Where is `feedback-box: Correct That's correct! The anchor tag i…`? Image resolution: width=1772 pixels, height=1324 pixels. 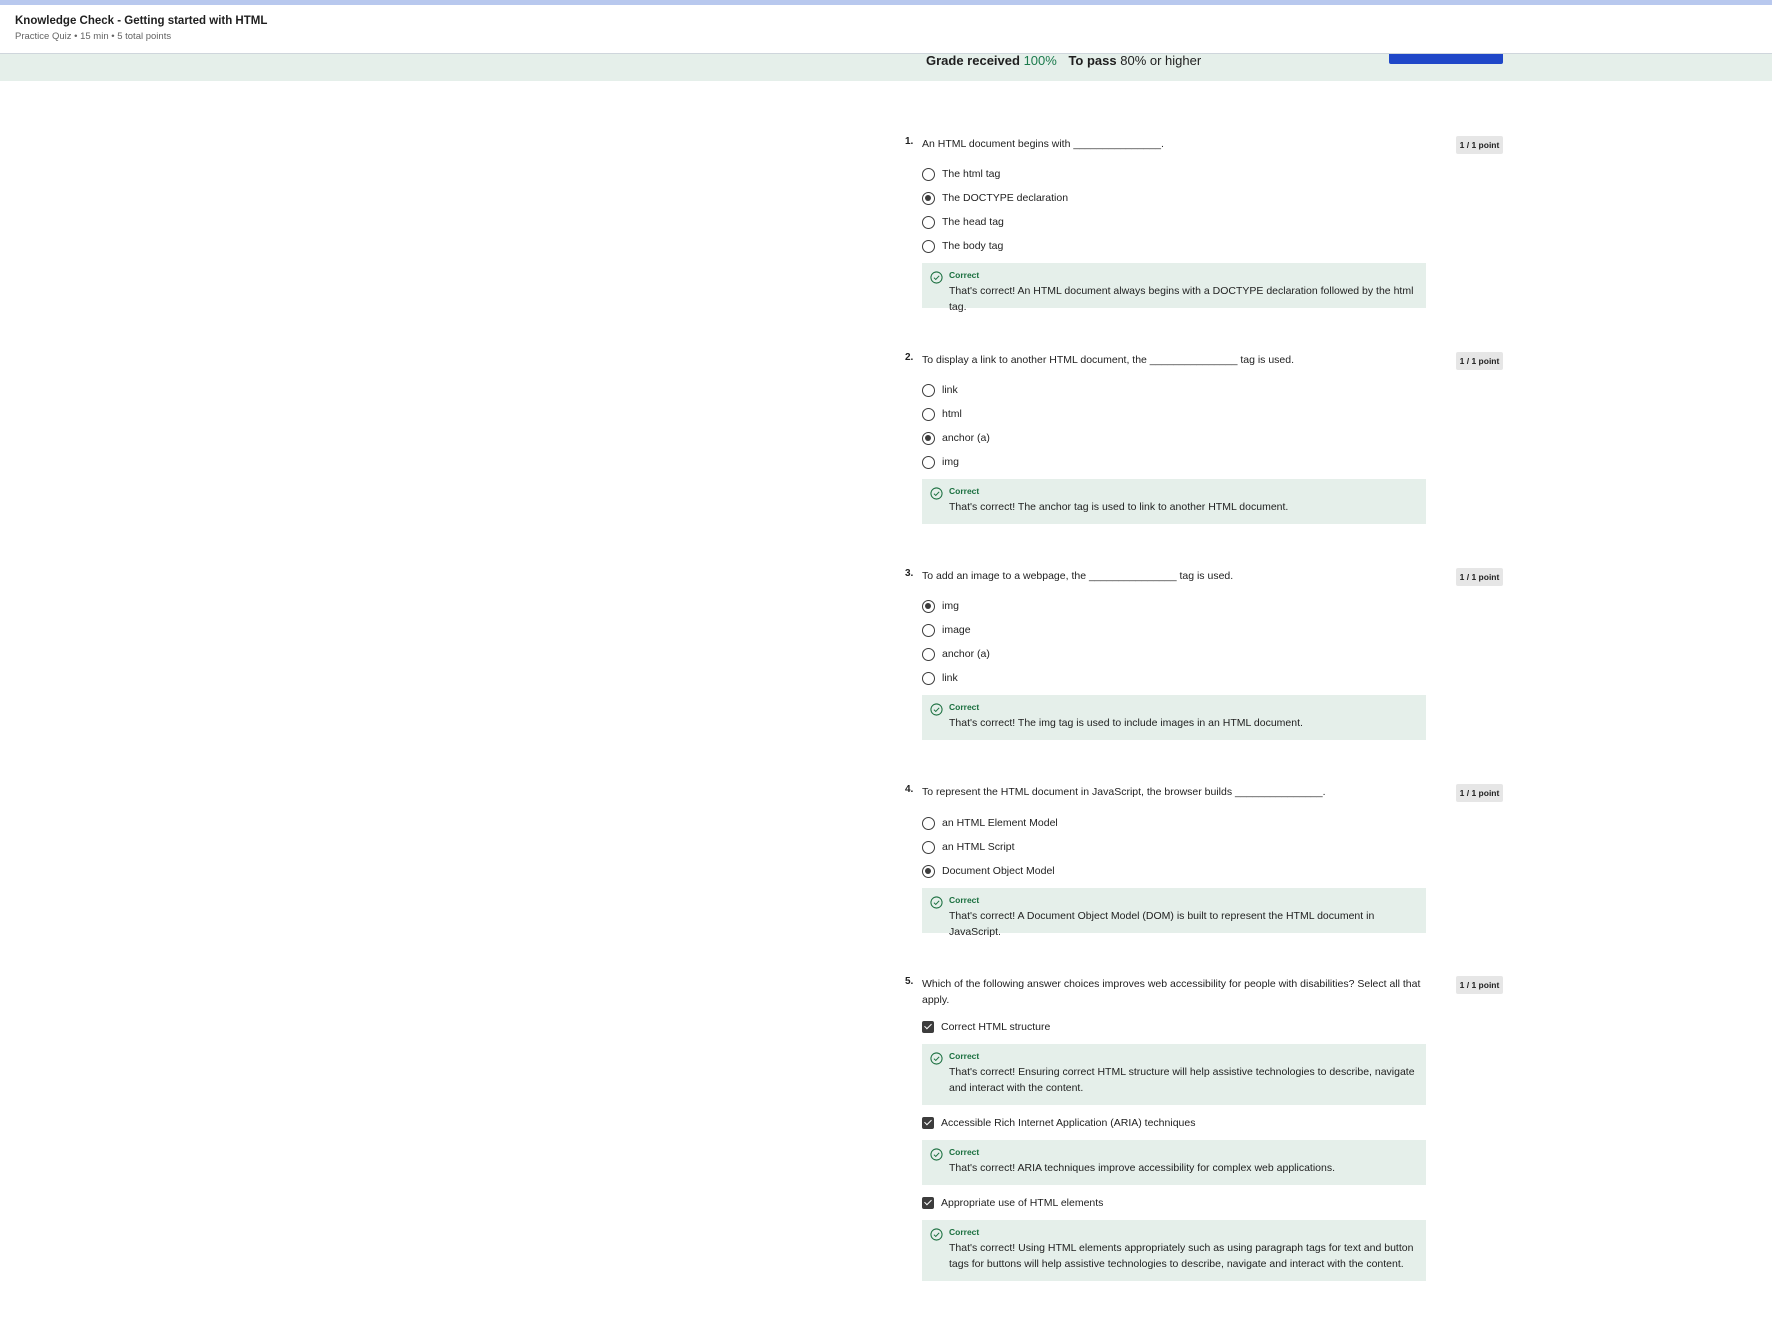 feedback-box: Correct That's correct! The anchor tag i… is located at coordinates (1174, 501).